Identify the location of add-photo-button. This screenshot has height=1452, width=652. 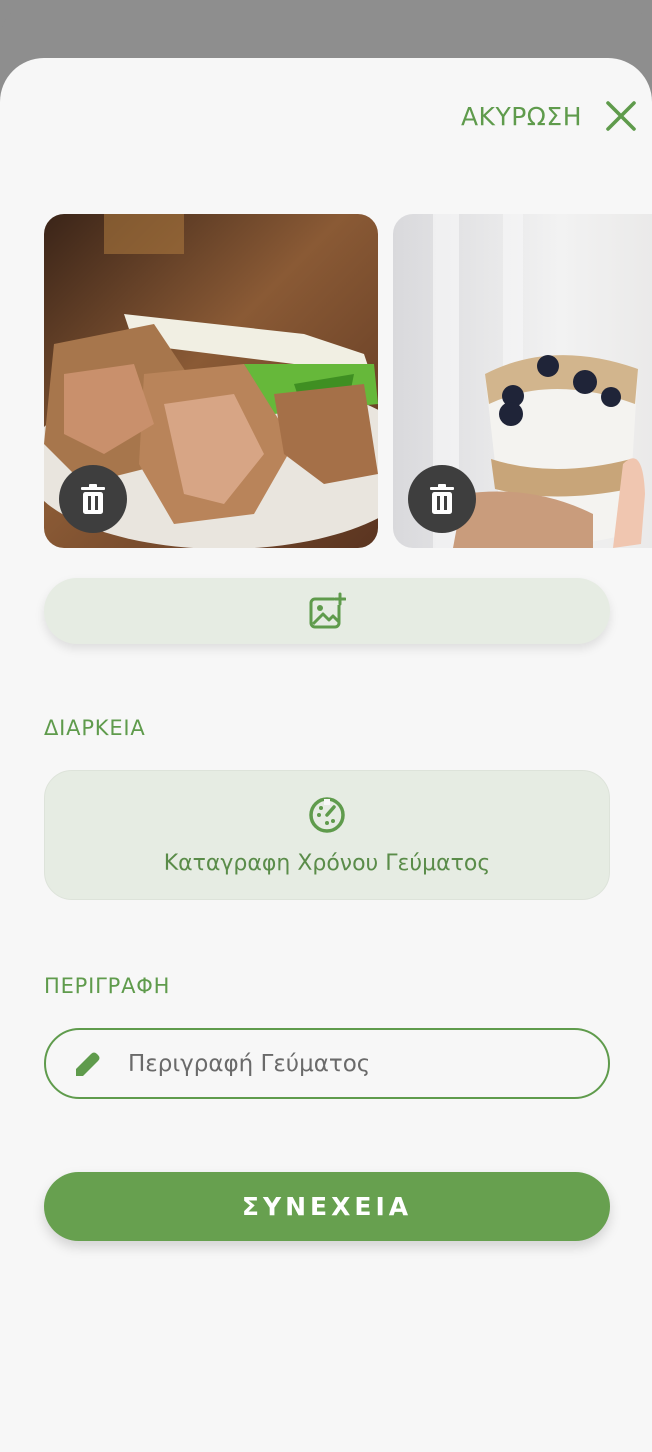
(327, 611).